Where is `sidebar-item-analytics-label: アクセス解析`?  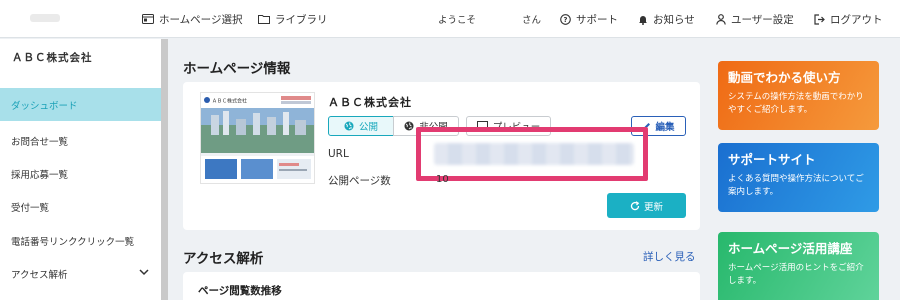
sidebar-item-analytics-label: アクセス解析 is located at coordinates (39, 275).